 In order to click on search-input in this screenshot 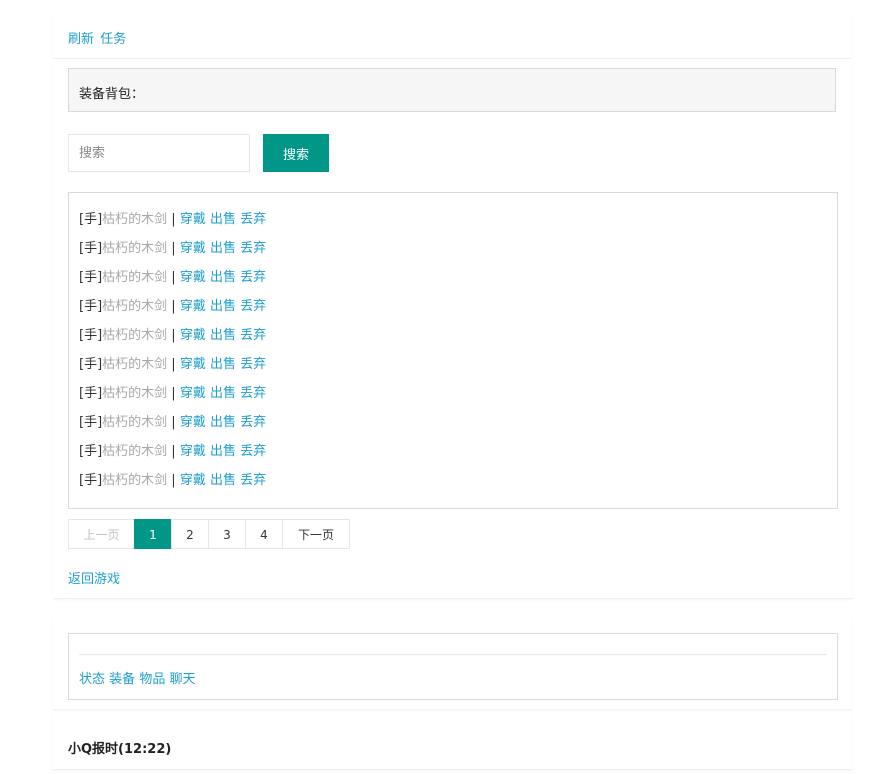, I will do `click(159, 153)`.